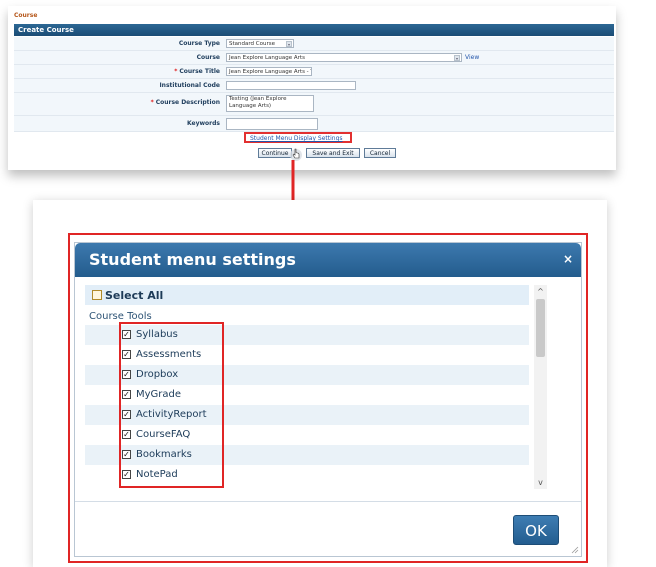 This screenshot has width=656, height=567. I want to click on student-menu-display-settings-link: Student Menu Display Settings, so click(296, 138).